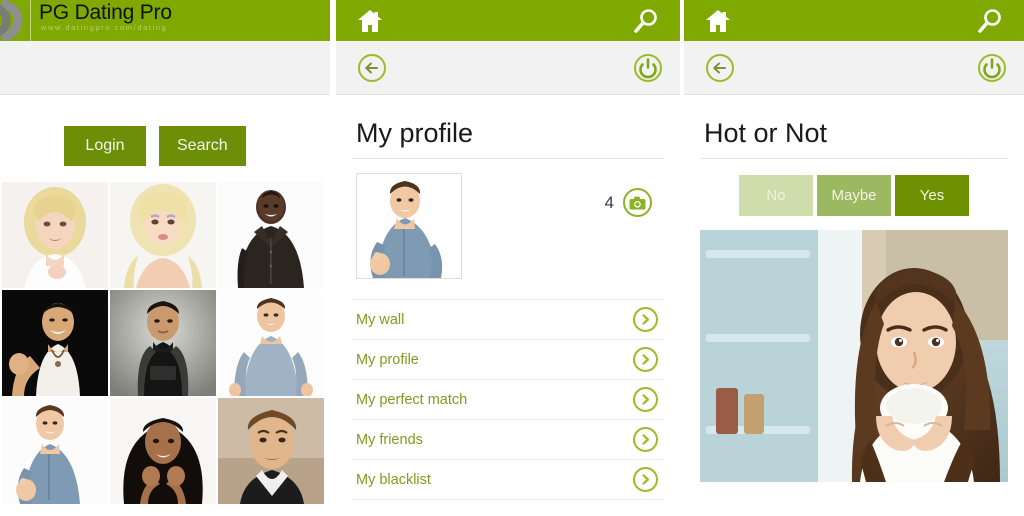 The image size is (1024, 516). What do you see at coordinates (508, 319) in the screenshot?
I see `menu-item-my-wall: My wall` at bounding box center [508, 319].